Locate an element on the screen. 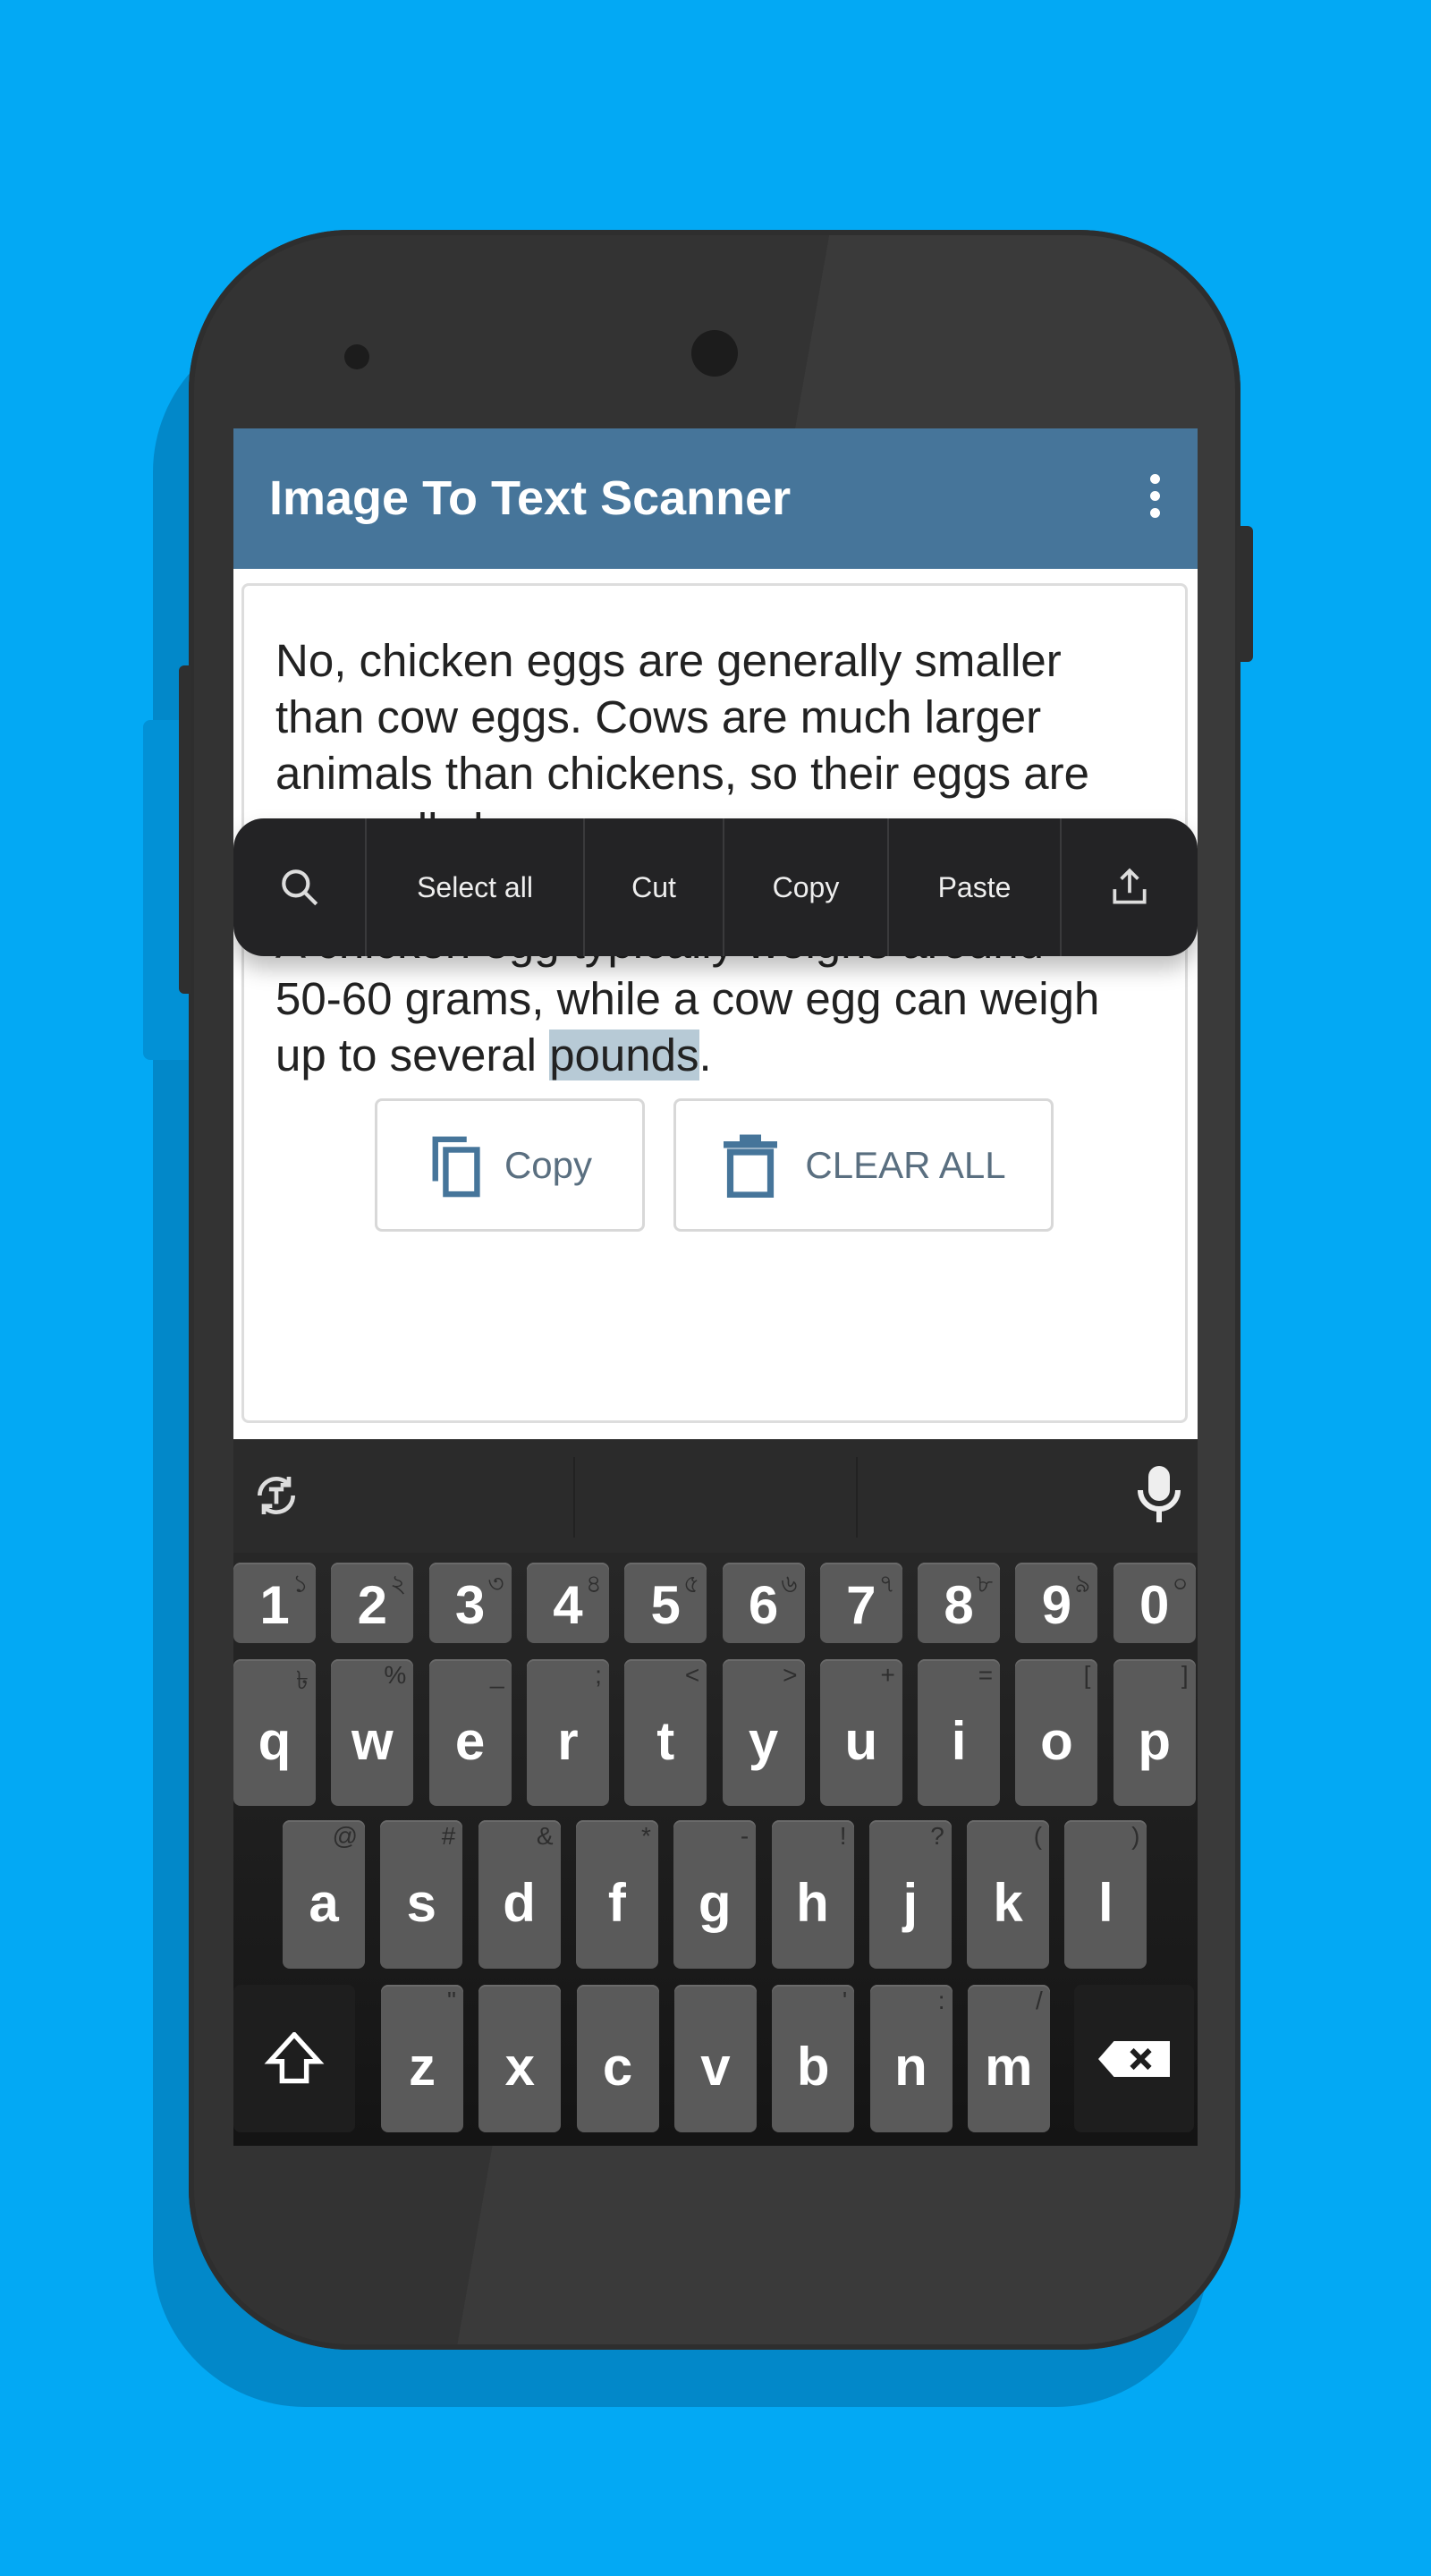 The width and height of the screenshot is (1431, 2576). key-a: @ a is located at coordinates (324, 1894).